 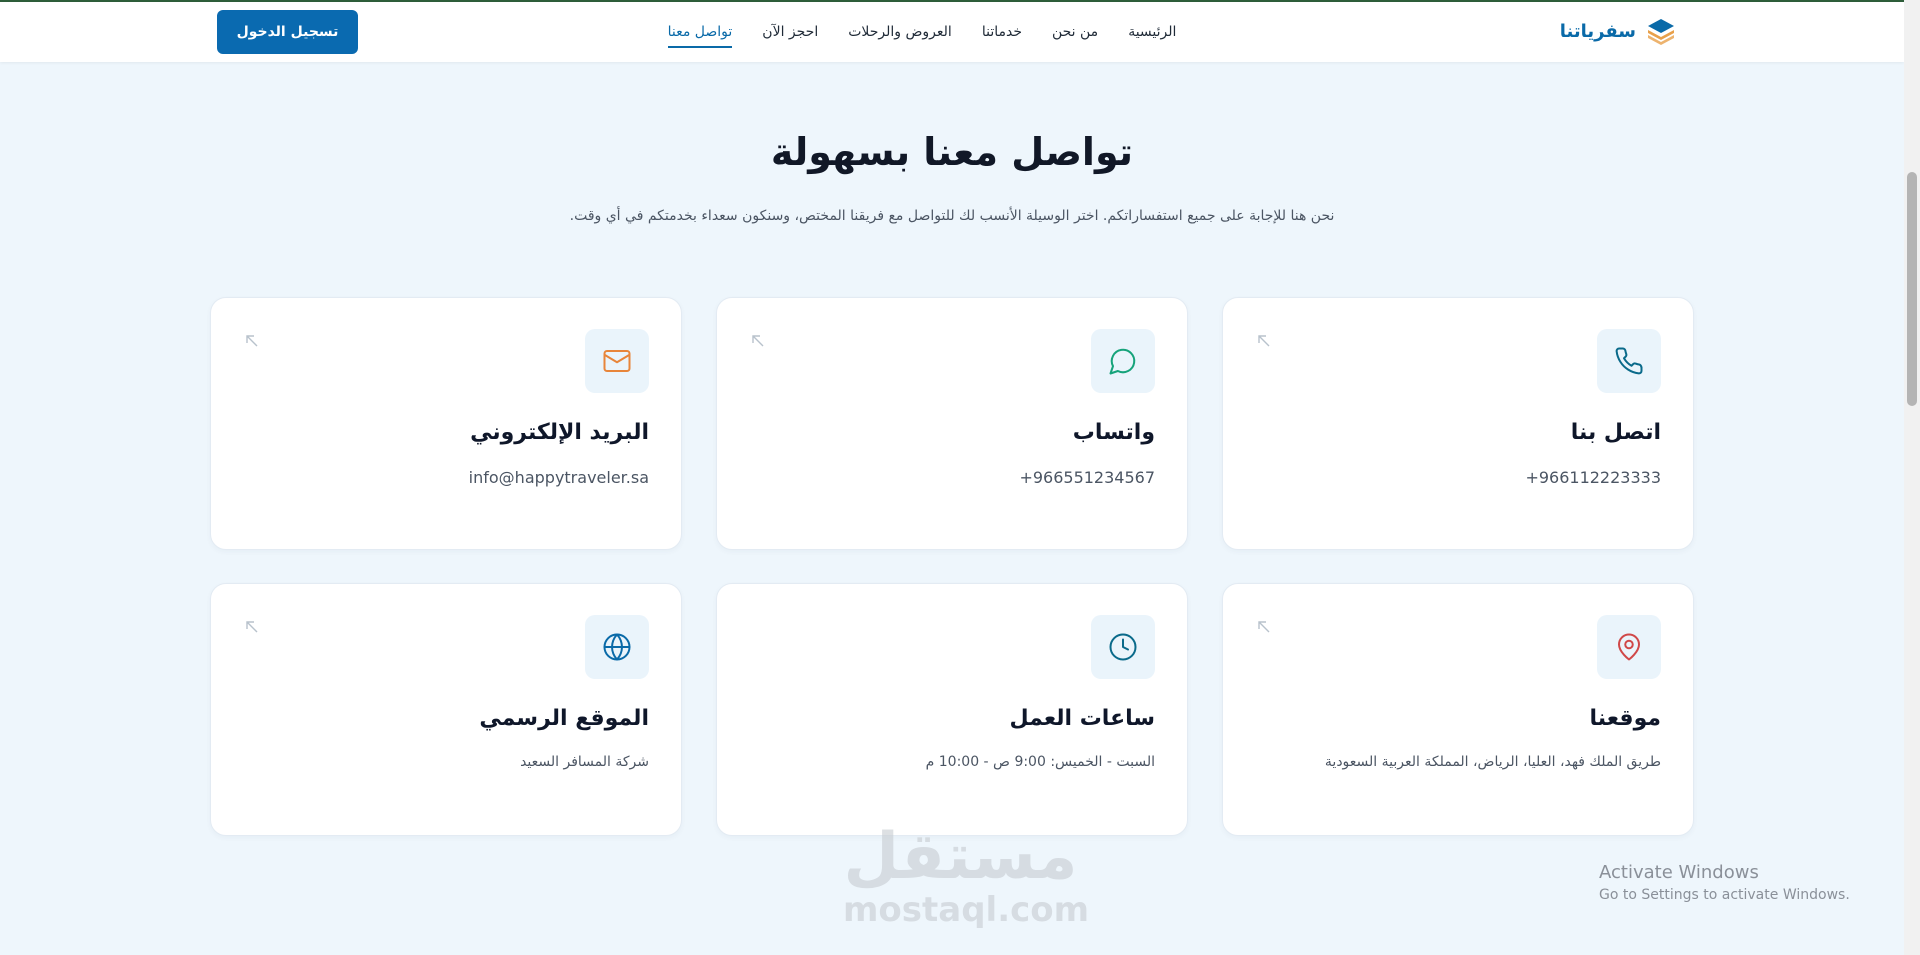 What do you see at coordinates (1002, 32) in the screenshot?
I see `nav-item-services: خدماتنا` at bounding box center [1002, 32].